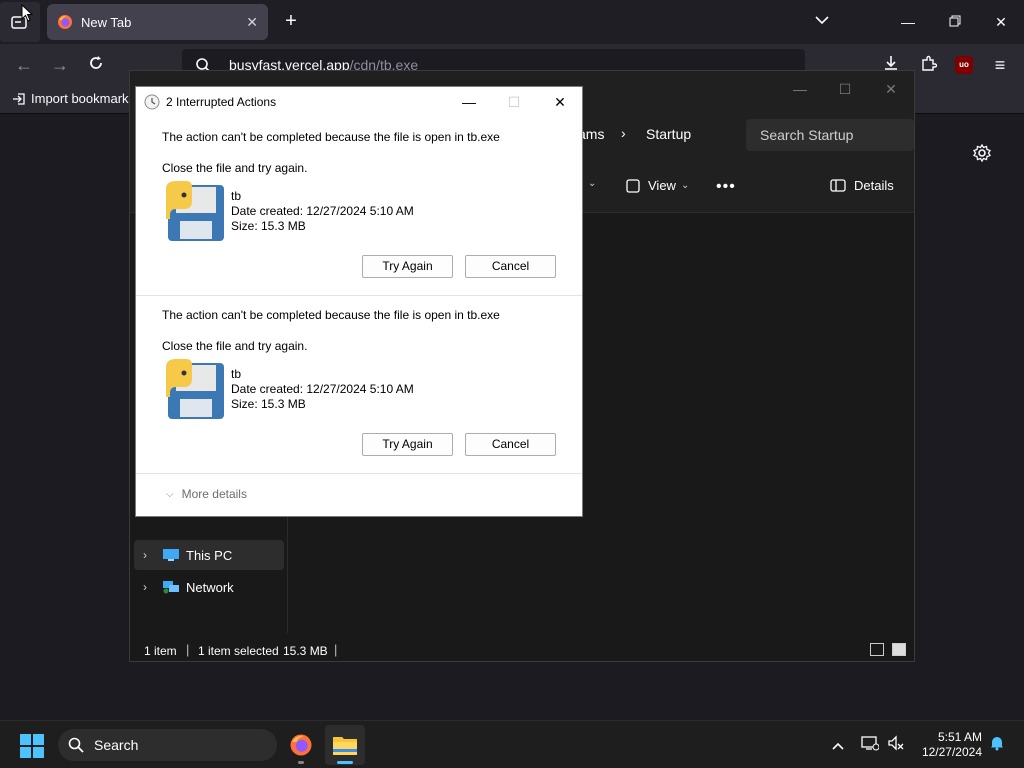 The width and height of the screenshot is (1024, 768). What do you see at coordinates (874, 185) in the screenshot?
I see `details-label: Details` at bounding box center [874, 185].